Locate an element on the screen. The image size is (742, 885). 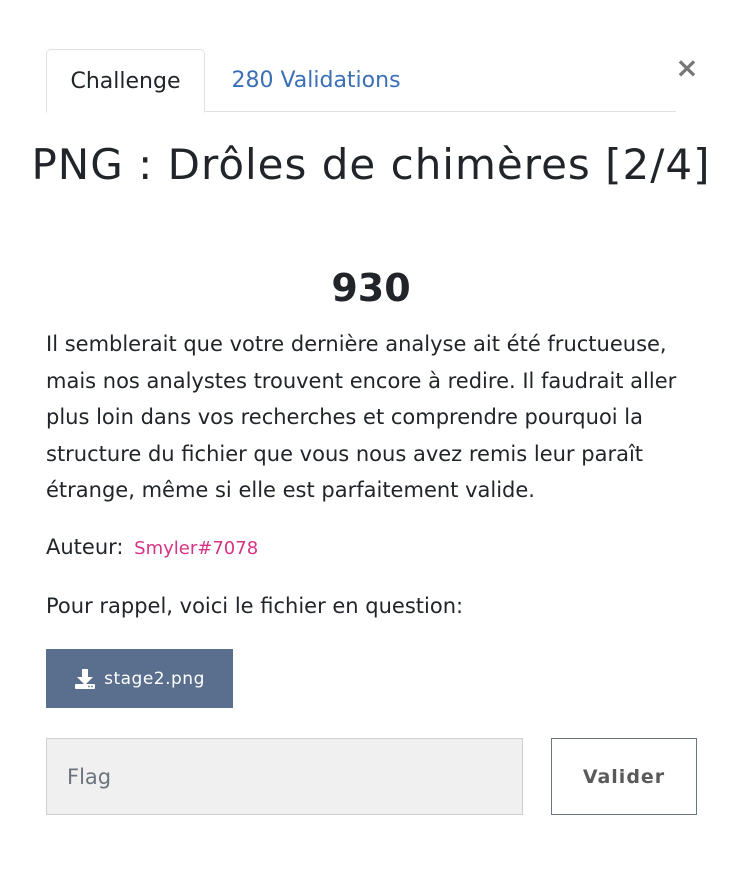
flag-input is located at coordinates (284, 776).